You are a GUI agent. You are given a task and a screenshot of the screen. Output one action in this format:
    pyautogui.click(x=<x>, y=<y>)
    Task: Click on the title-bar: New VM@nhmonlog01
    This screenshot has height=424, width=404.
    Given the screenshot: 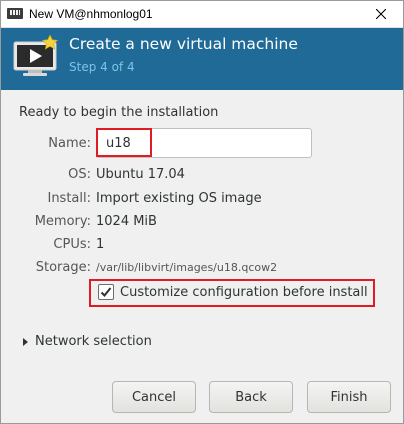 What is the action you would take?
    pyautogui.click(x=202, y=14)
    